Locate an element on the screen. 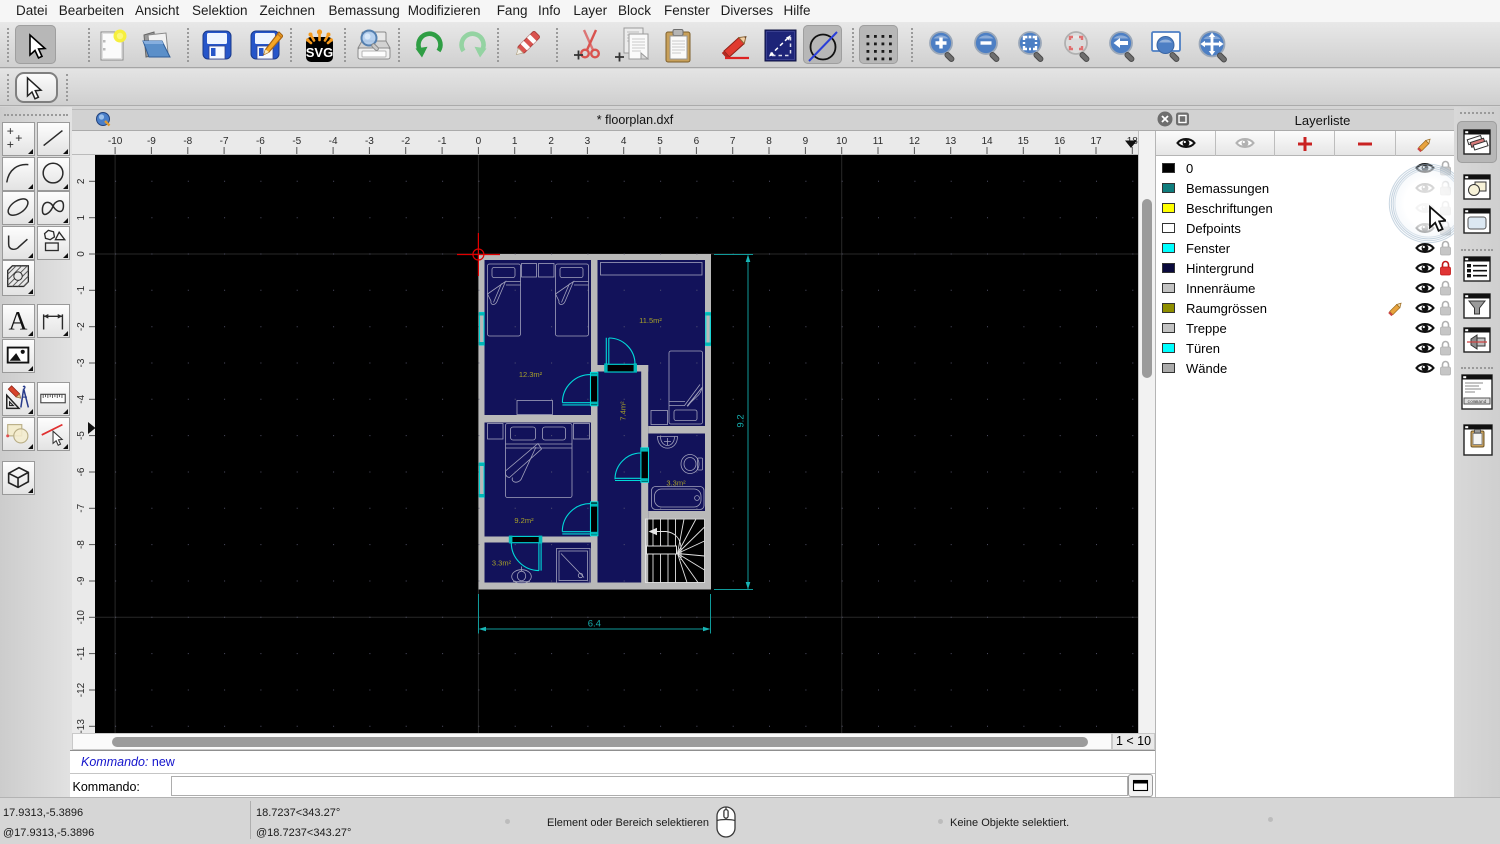 The height and width of the screenshot is (844, 1500). svg-text: 8 is located at coordinates (769, 141).